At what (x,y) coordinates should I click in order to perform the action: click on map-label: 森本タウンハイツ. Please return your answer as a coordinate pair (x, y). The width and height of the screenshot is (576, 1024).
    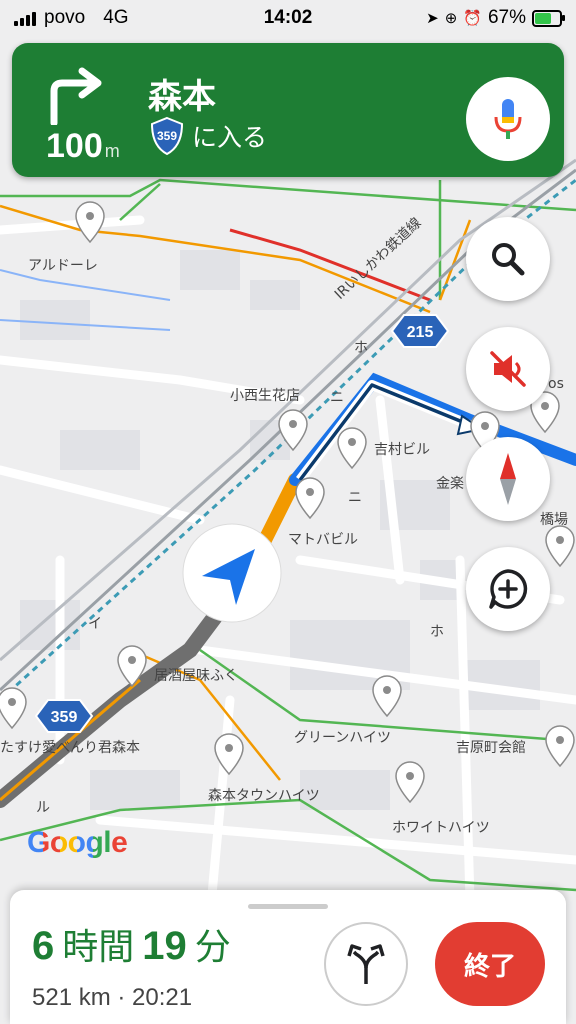
    Looking at the image, I should click on (264, 796).